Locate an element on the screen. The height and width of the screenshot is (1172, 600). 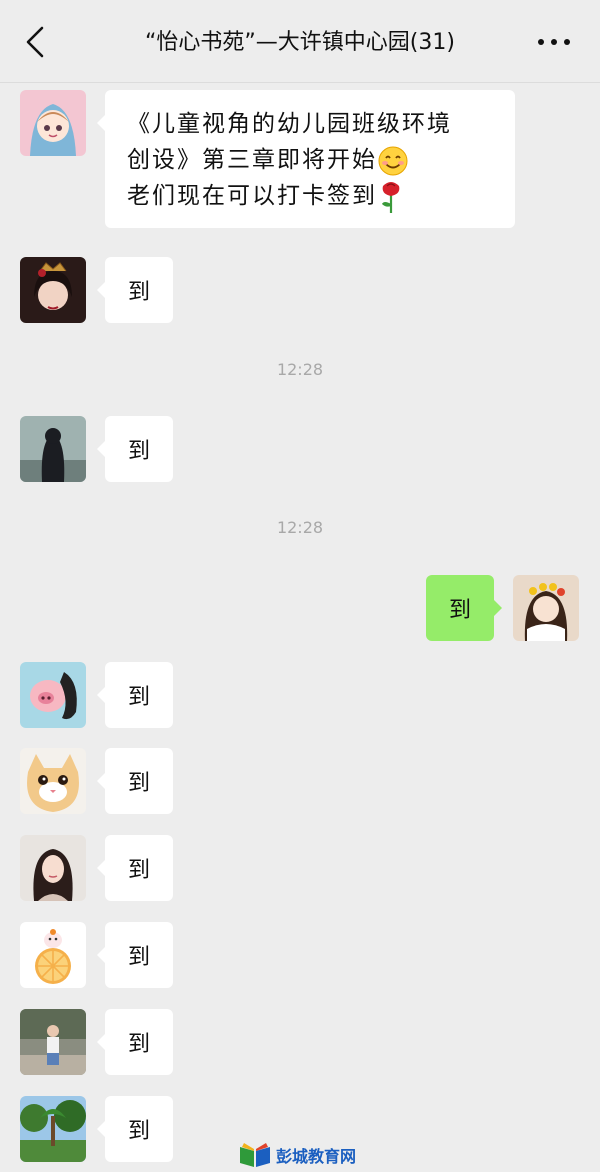
message-line: 老们现在可以打卡签到 is located at coordinates (252, 196).